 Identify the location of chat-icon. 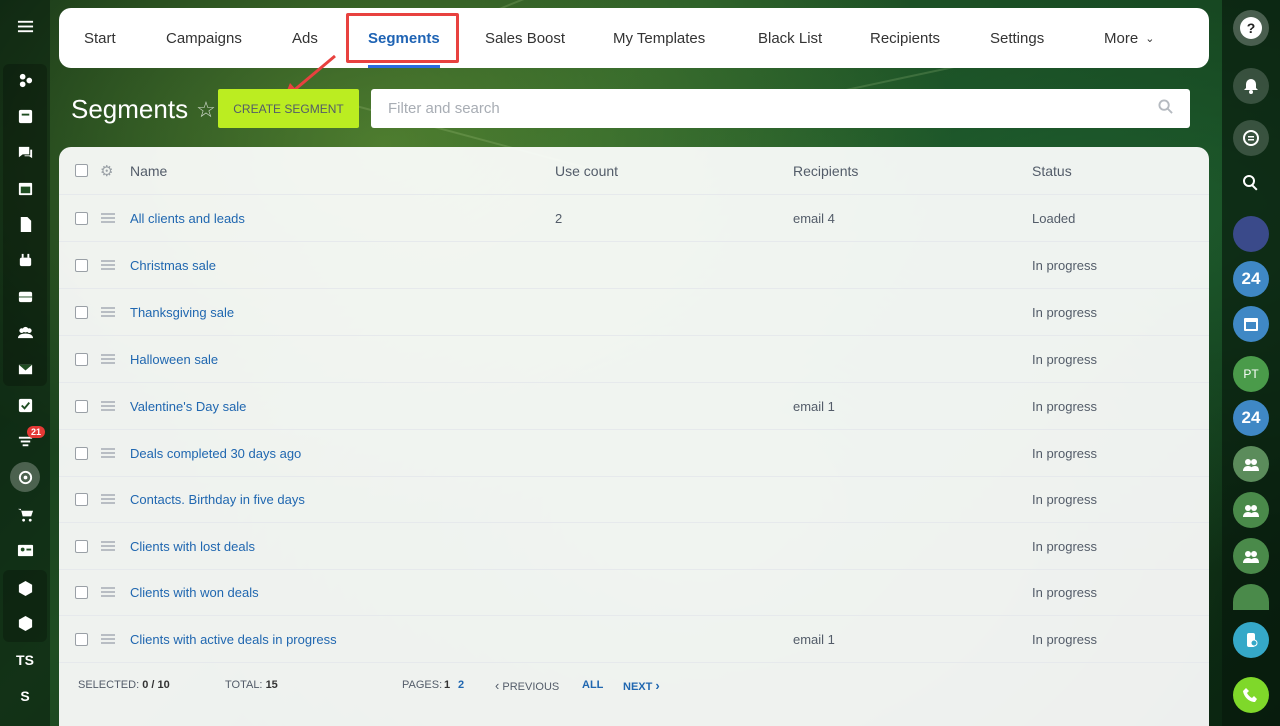
(25, 152).